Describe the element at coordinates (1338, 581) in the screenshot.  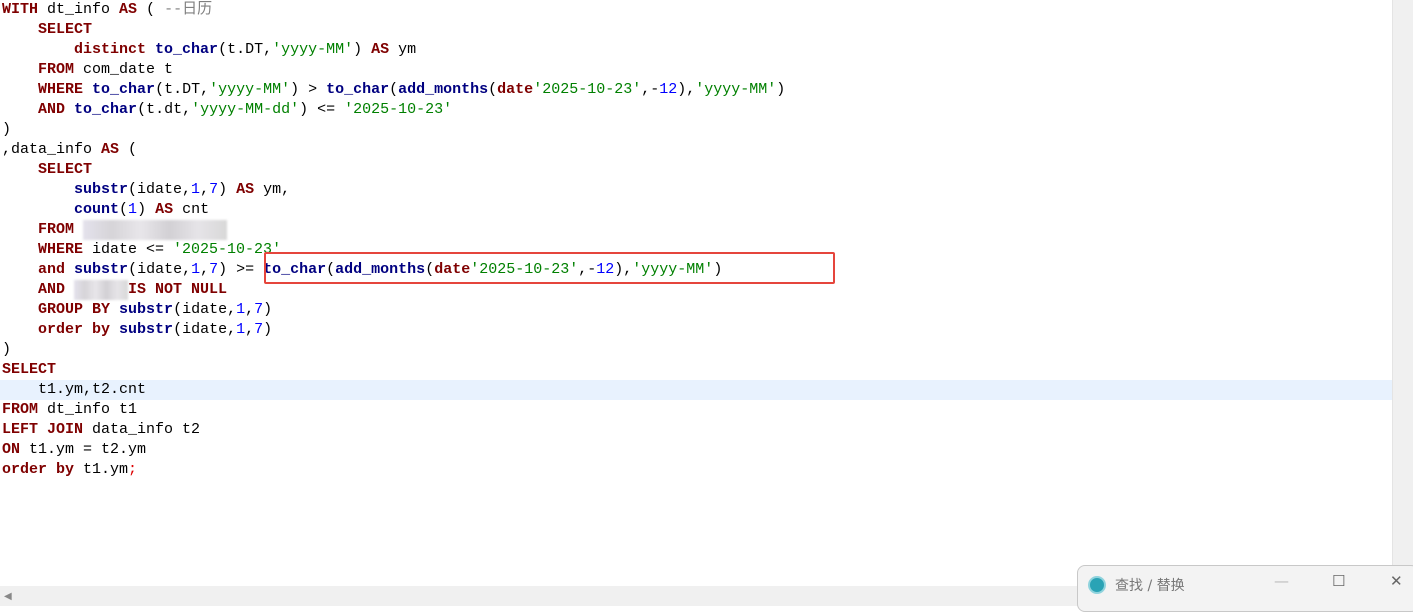
I see `maximize-button: ☐` at that location.